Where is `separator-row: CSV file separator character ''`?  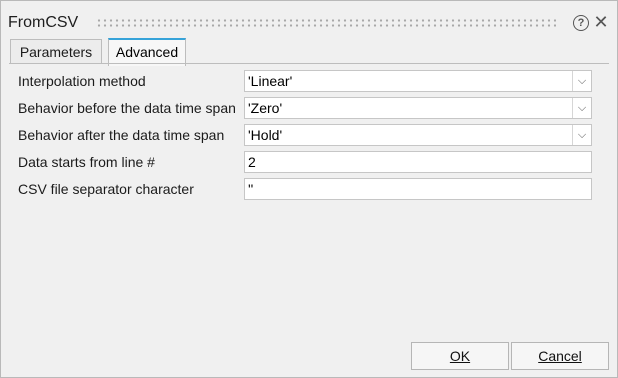 separator-row: CSV file separator character '' is located at coordinates (309, 189).